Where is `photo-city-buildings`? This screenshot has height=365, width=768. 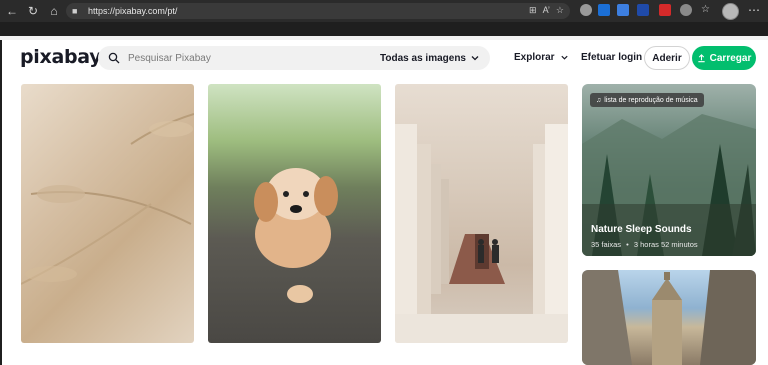
photo-city-buildings is located at coordinates (669, 317).